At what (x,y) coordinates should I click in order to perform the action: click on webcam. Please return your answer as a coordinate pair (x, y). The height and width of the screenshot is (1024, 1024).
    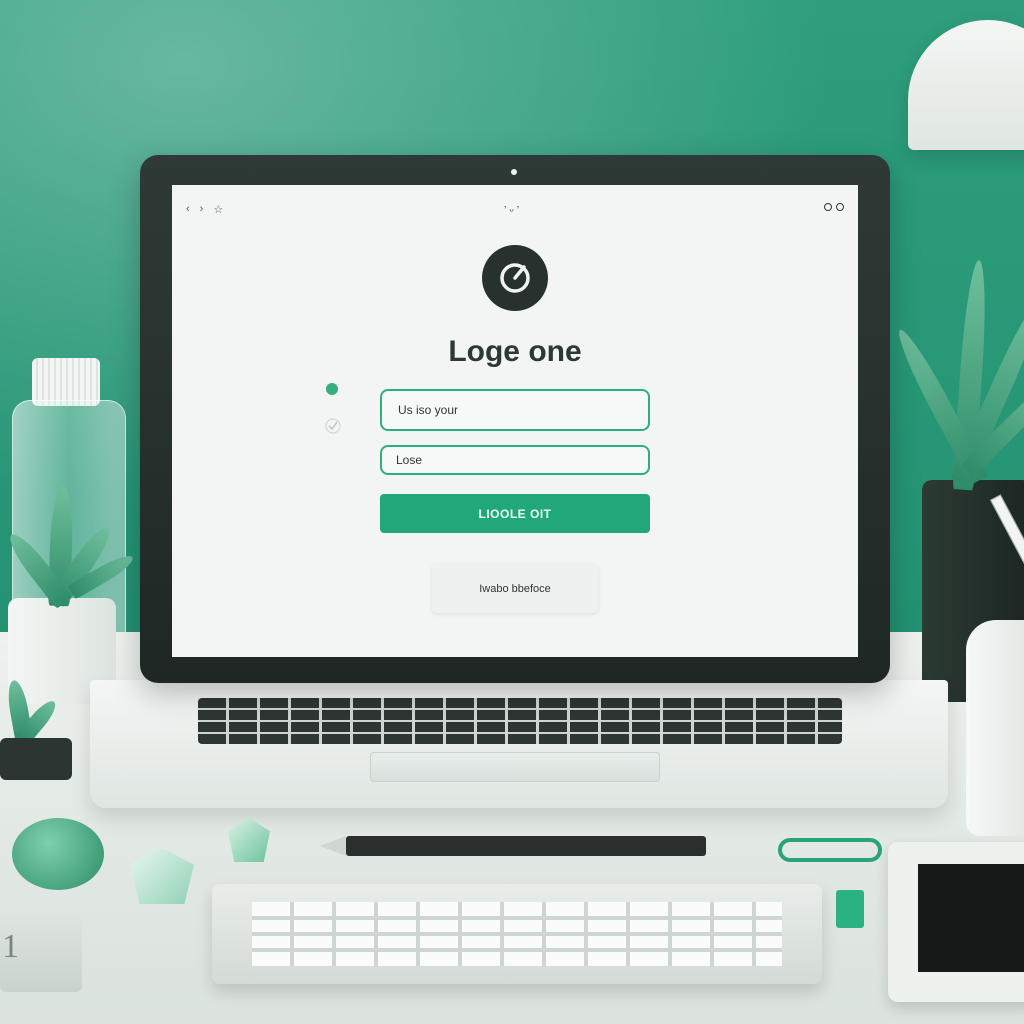
    Looking at the image, I should click on (514, 172).